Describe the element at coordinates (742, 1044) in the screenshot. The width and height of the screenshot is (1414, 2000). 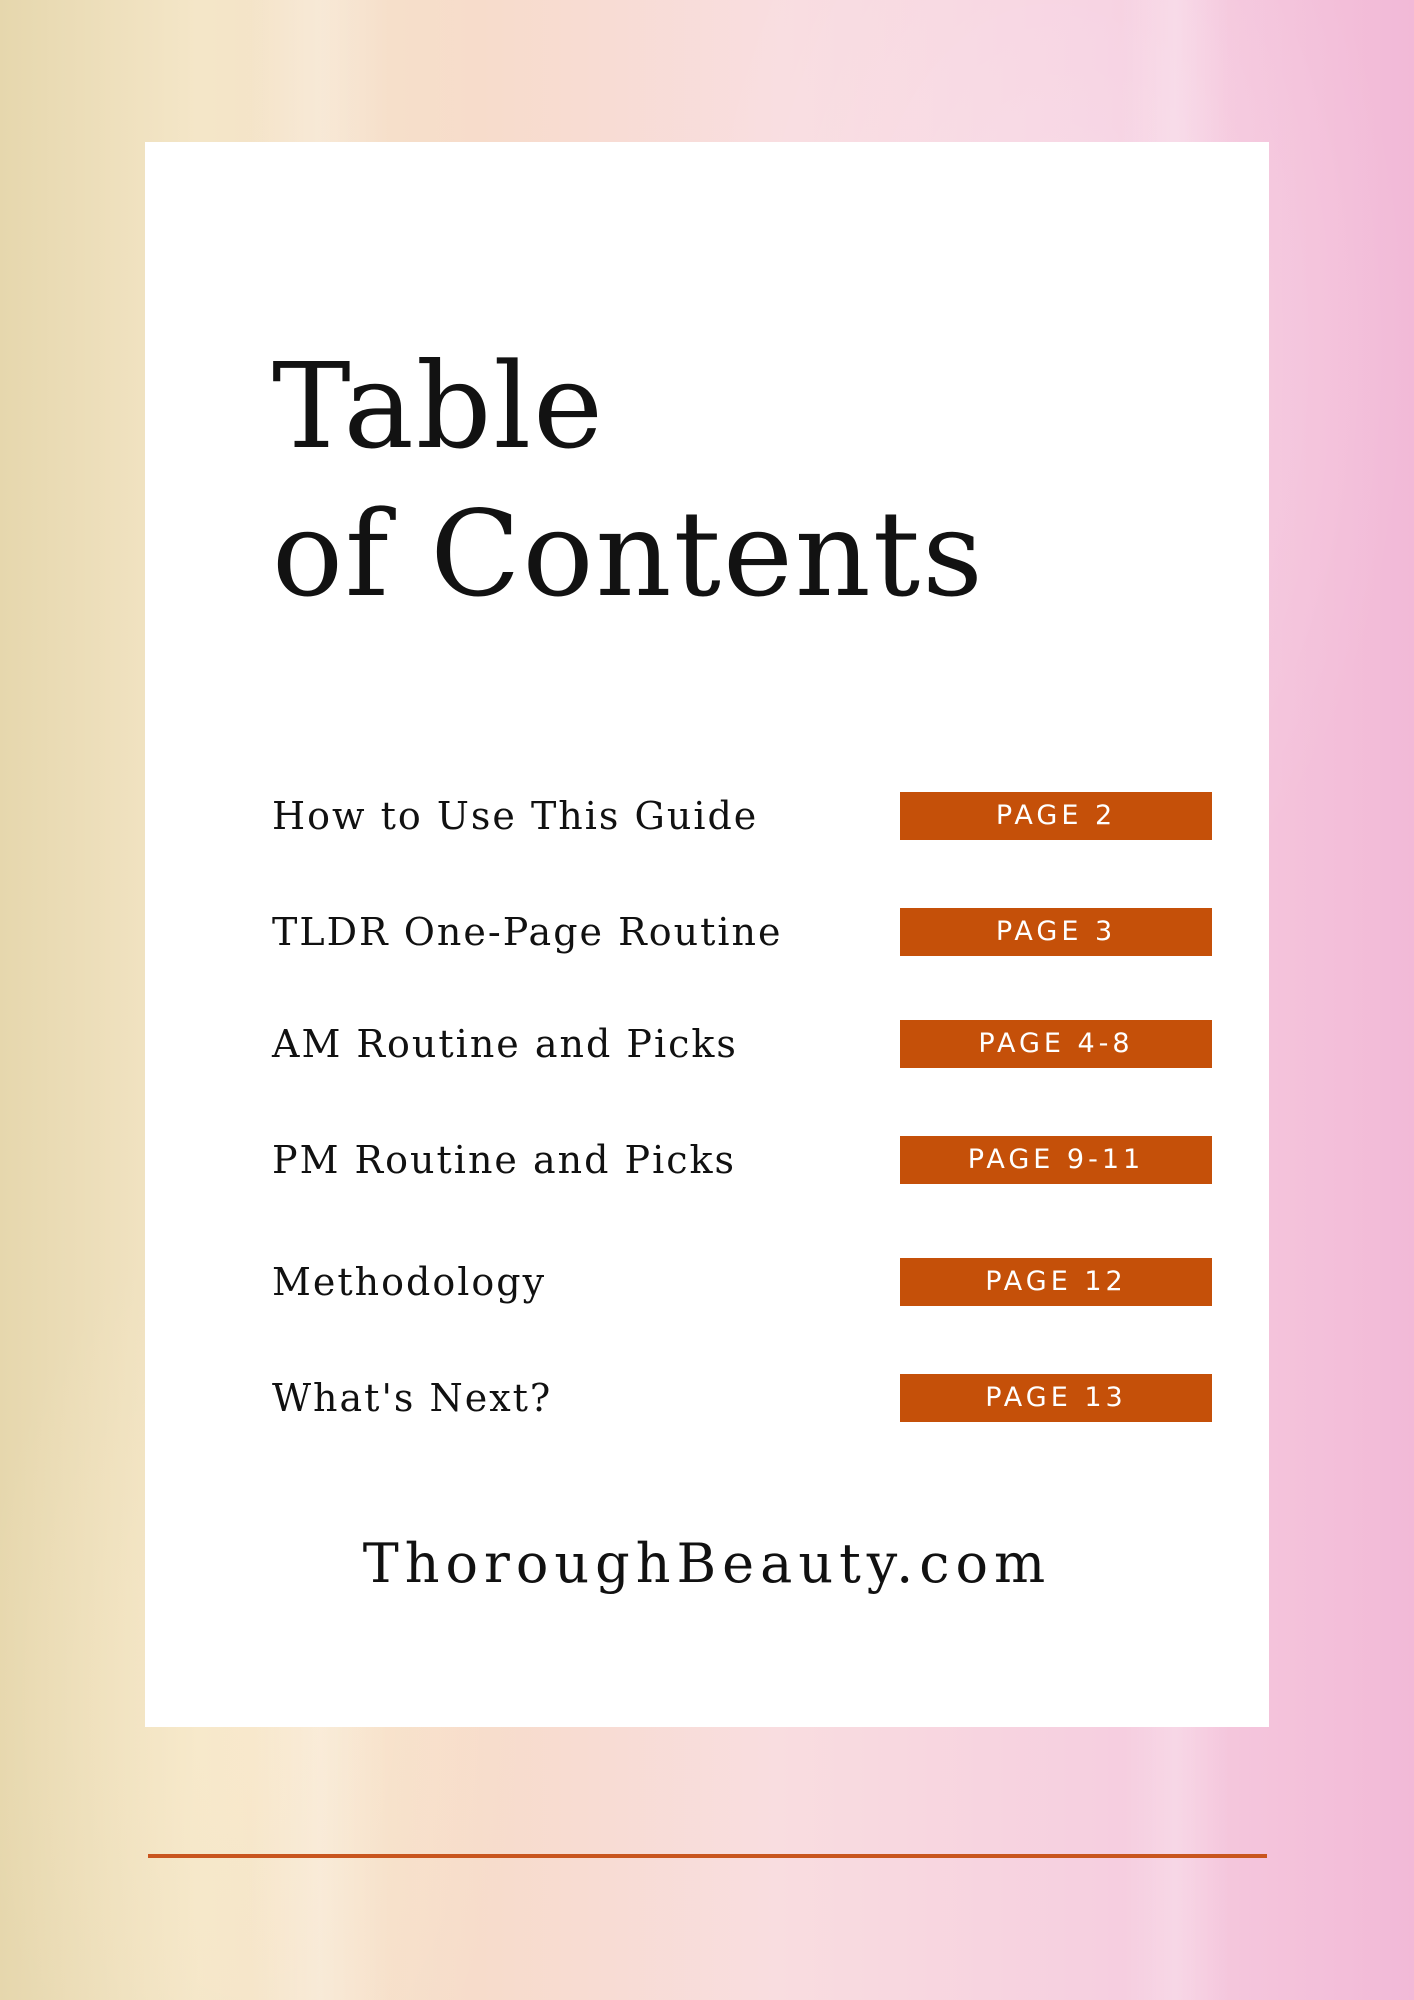
I see `toc-row-am-routine: AM Routine and Picks PAGE 4-8` at that location.